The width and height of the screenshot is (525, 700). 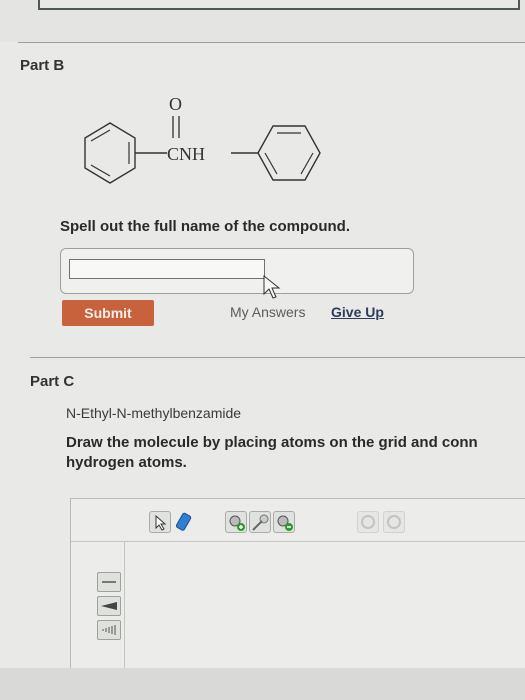 What do you see at coordinates (202, 139) in the screenshot?
I see `benzanilide-structure: O CNH` at bounding box center [202, 139].